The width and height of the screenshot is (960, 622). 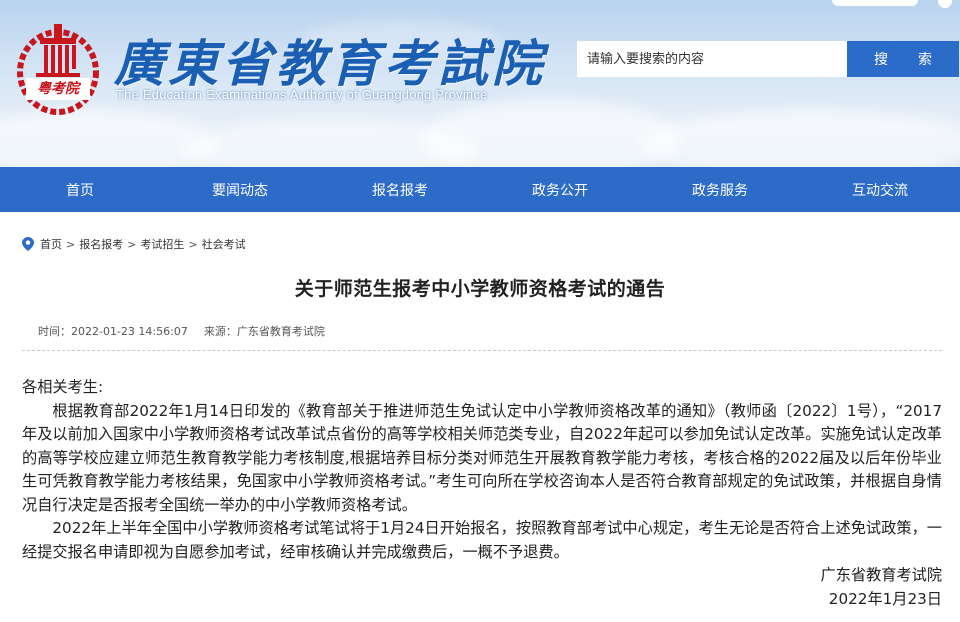 I want to click on site-title: 廣東省教育考試院, so click(x=330, y=58).